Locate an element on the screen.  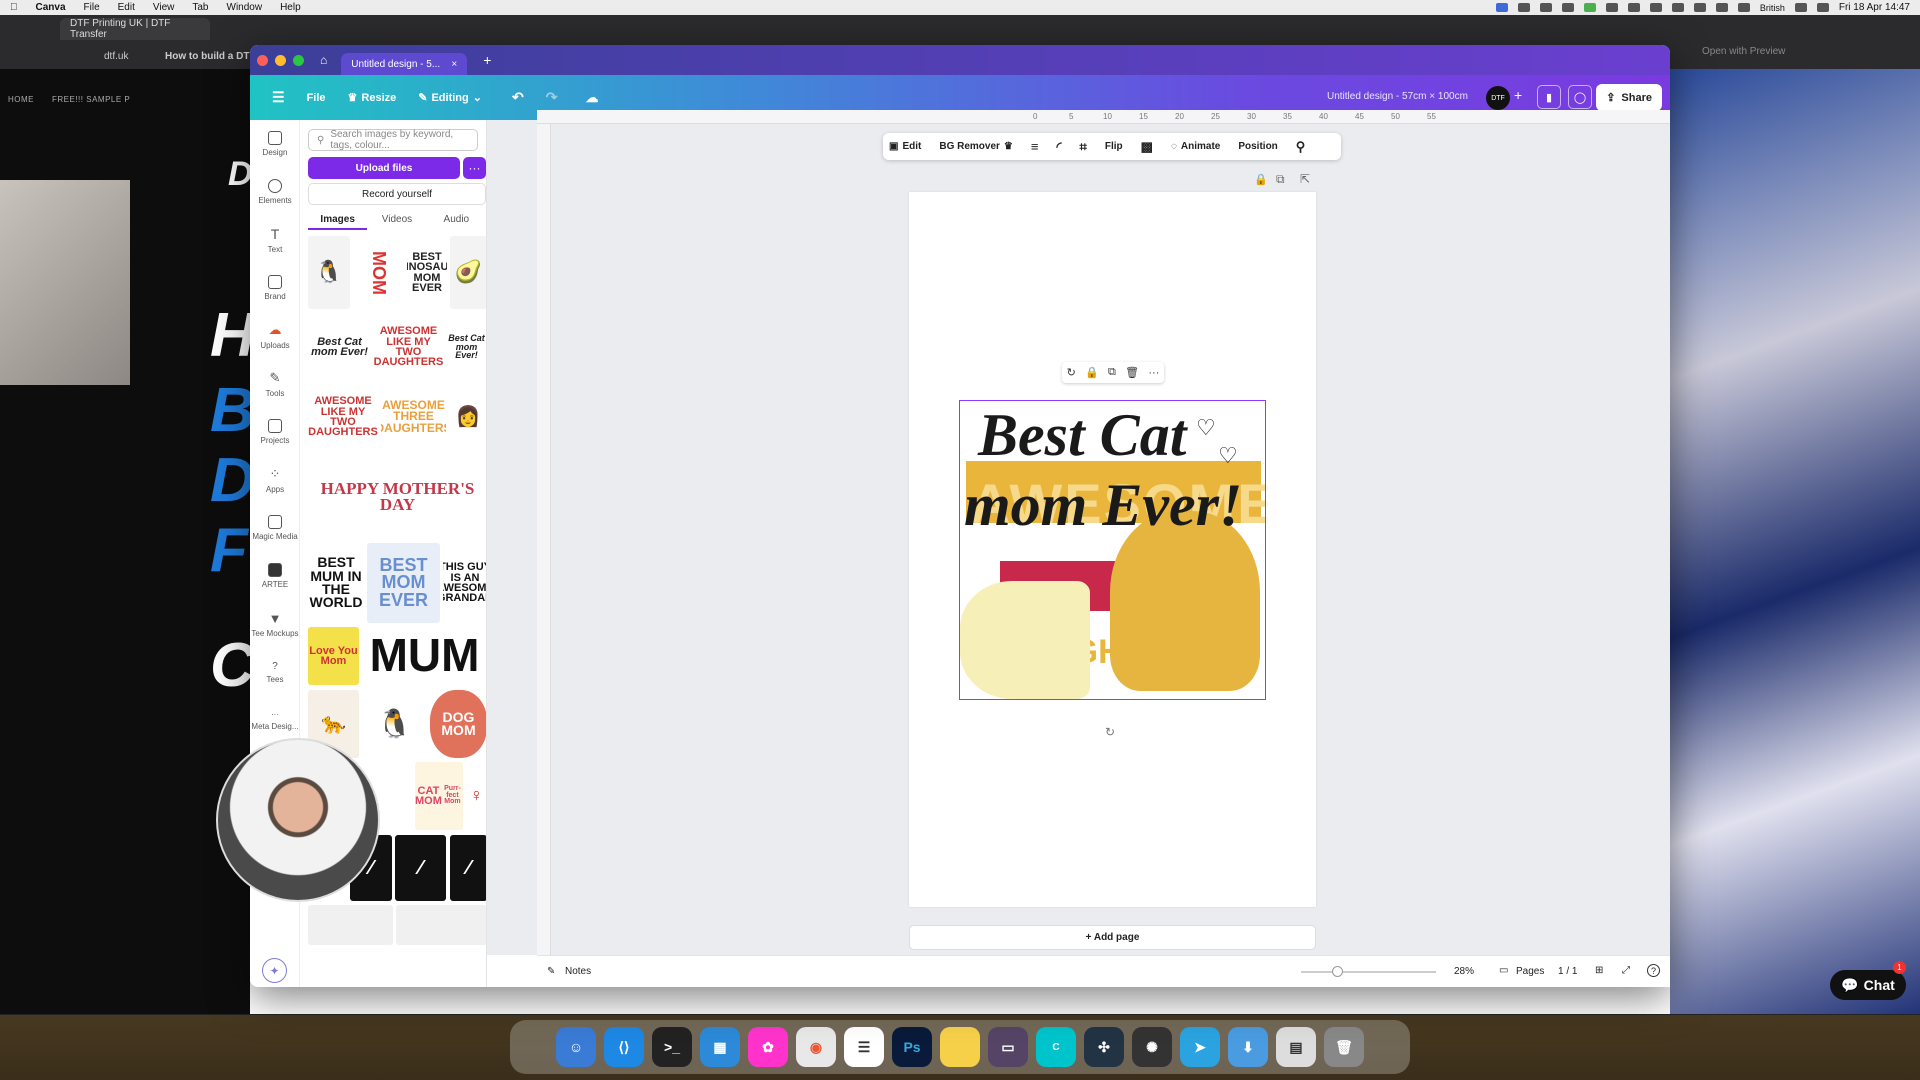
user-avatar: DTF is located at coordinates (1498, 98).